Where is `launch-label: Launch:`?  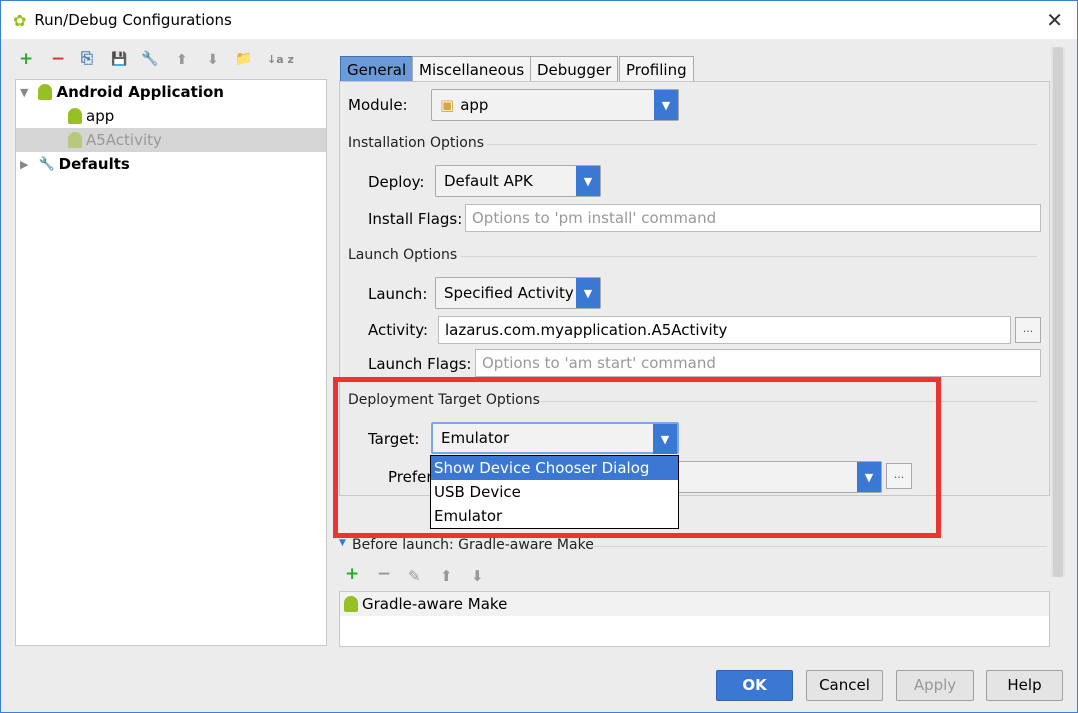
launch-label: Launch: is located at coordinates (398, 294).